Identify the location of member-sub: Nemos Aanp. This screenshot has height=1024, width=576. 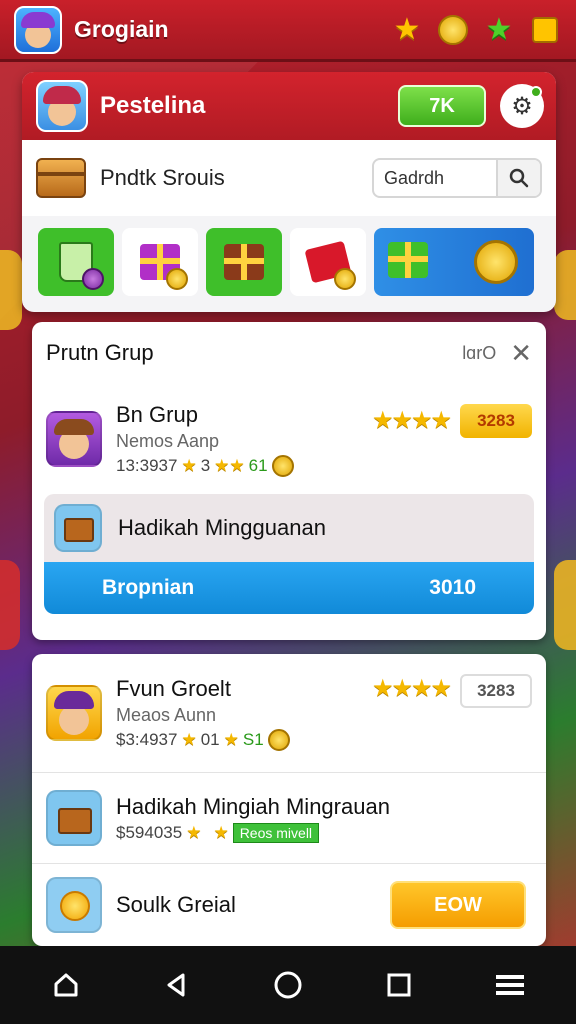
(168, 440).